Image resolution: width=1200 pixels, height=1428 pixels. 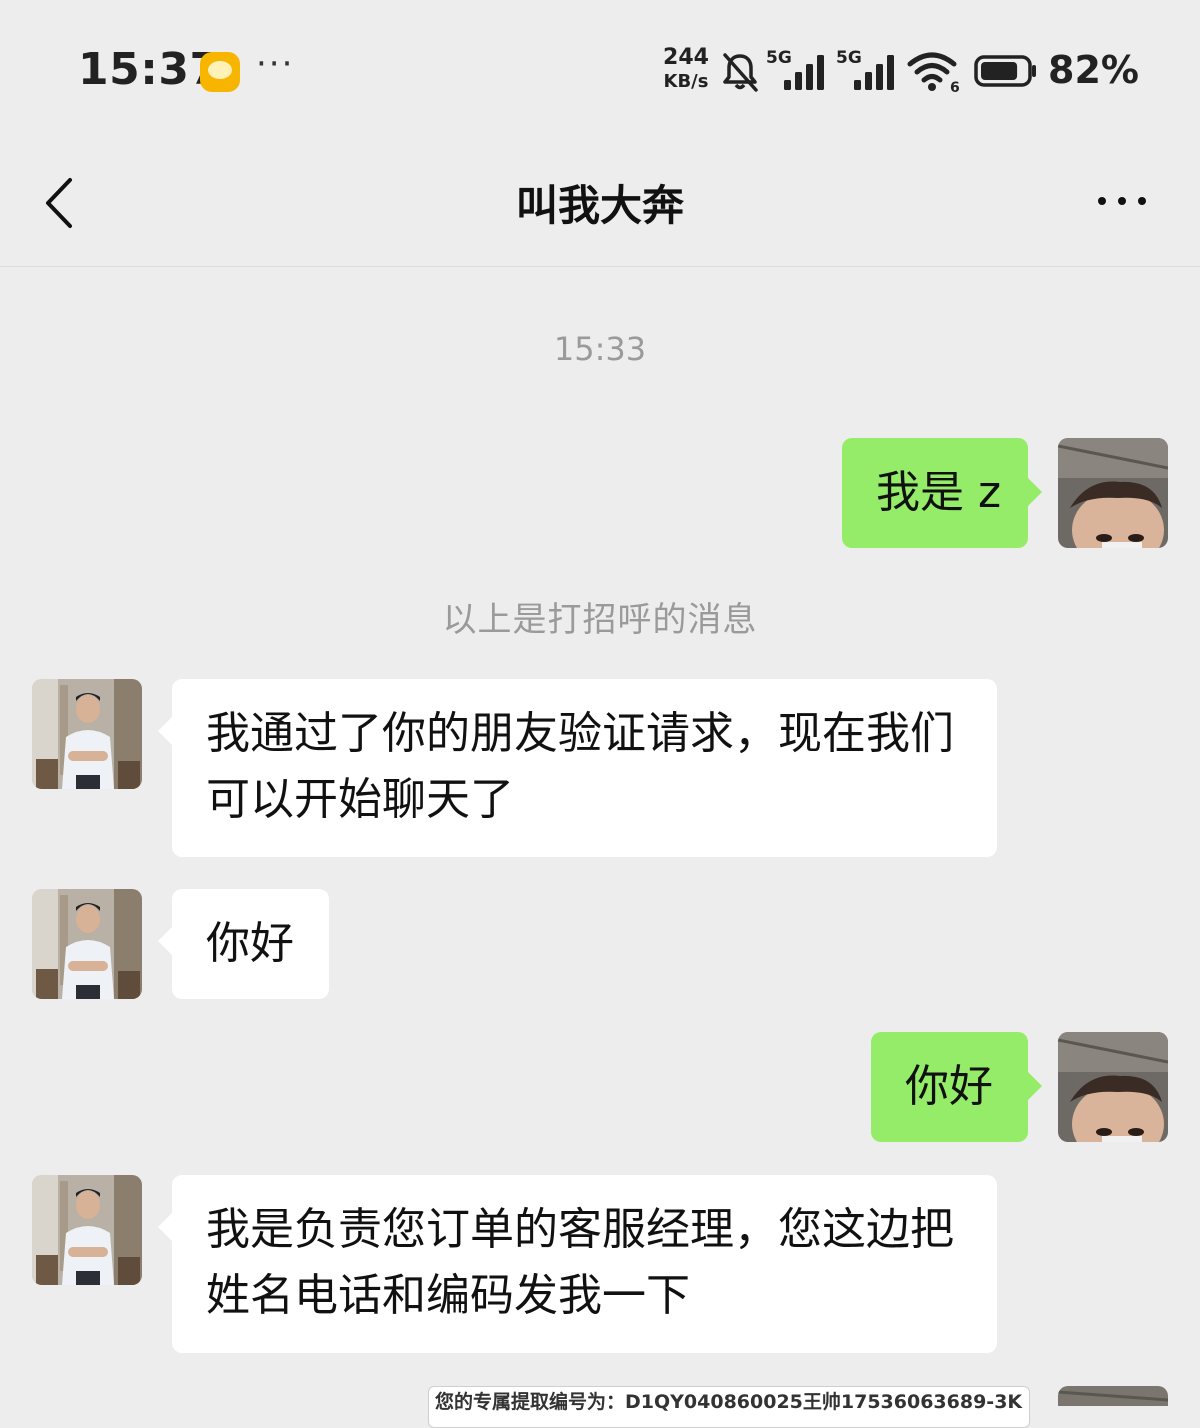 What do you see at coordinates (939, 492) in the screenshot?
I see `message-text: 我是 z` at bounding box center [939, 492].